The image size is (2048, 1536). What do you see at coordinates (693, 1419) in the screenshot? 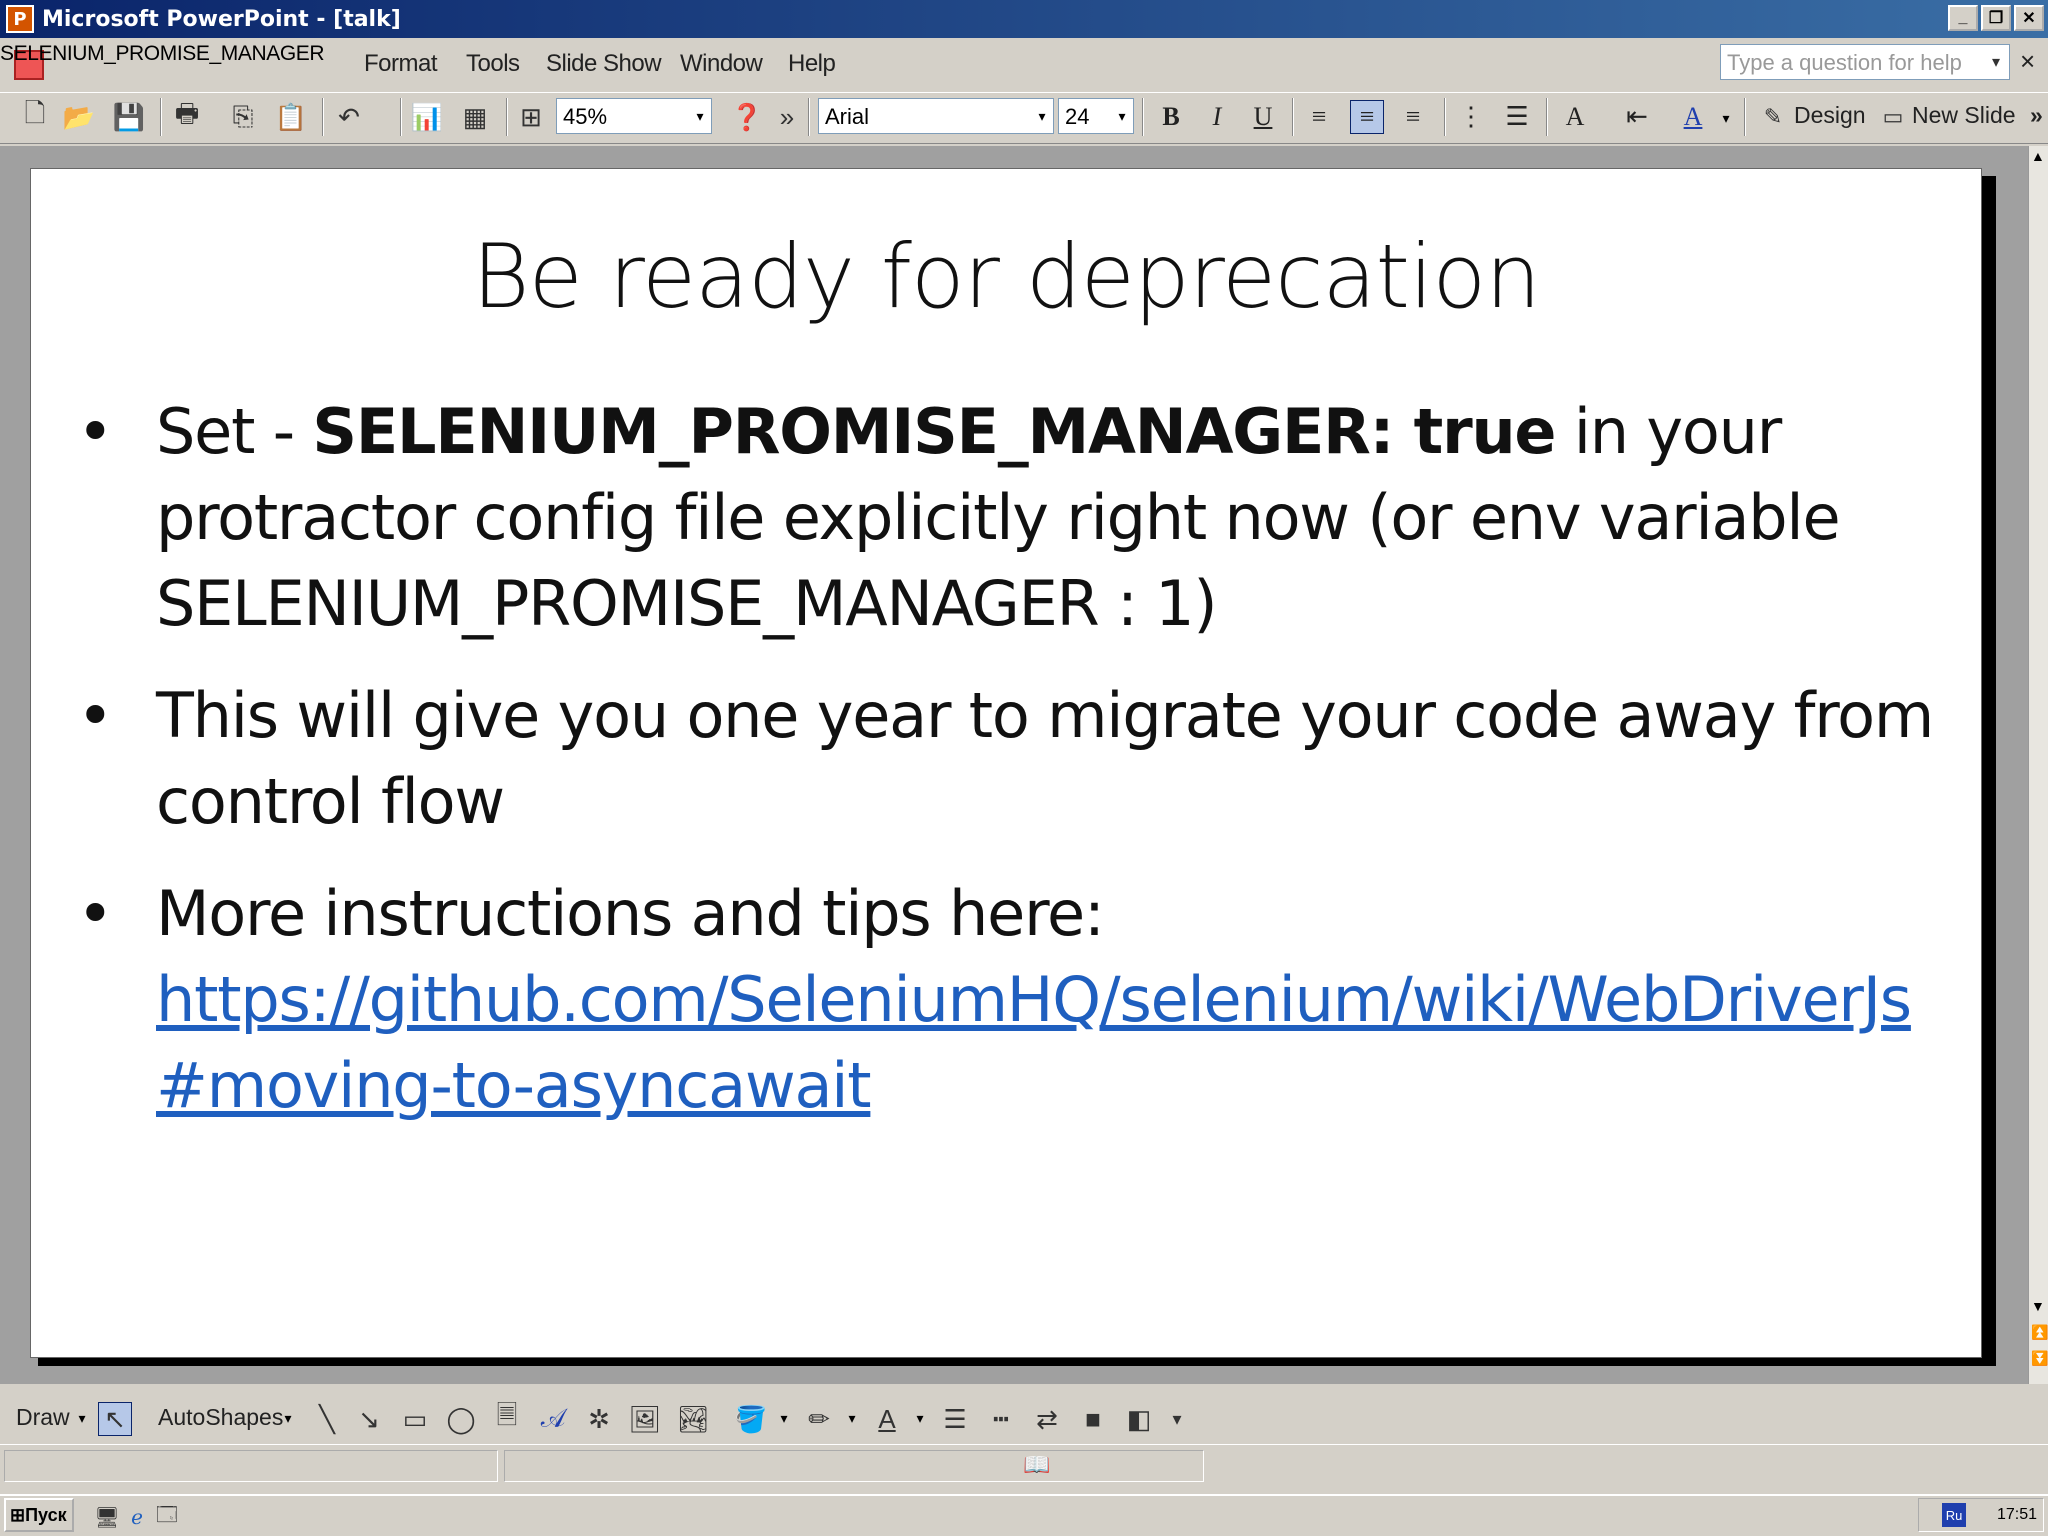
I see `picture-icon: 🏞` at bounding box center [693, 1419].